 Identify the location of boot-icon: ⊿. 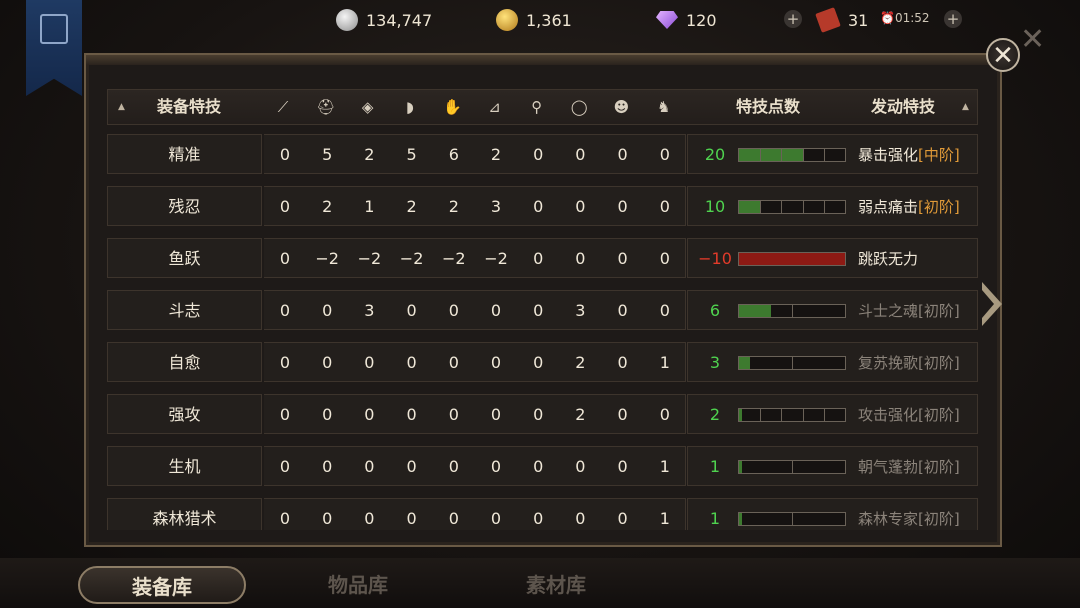
(494, 107).